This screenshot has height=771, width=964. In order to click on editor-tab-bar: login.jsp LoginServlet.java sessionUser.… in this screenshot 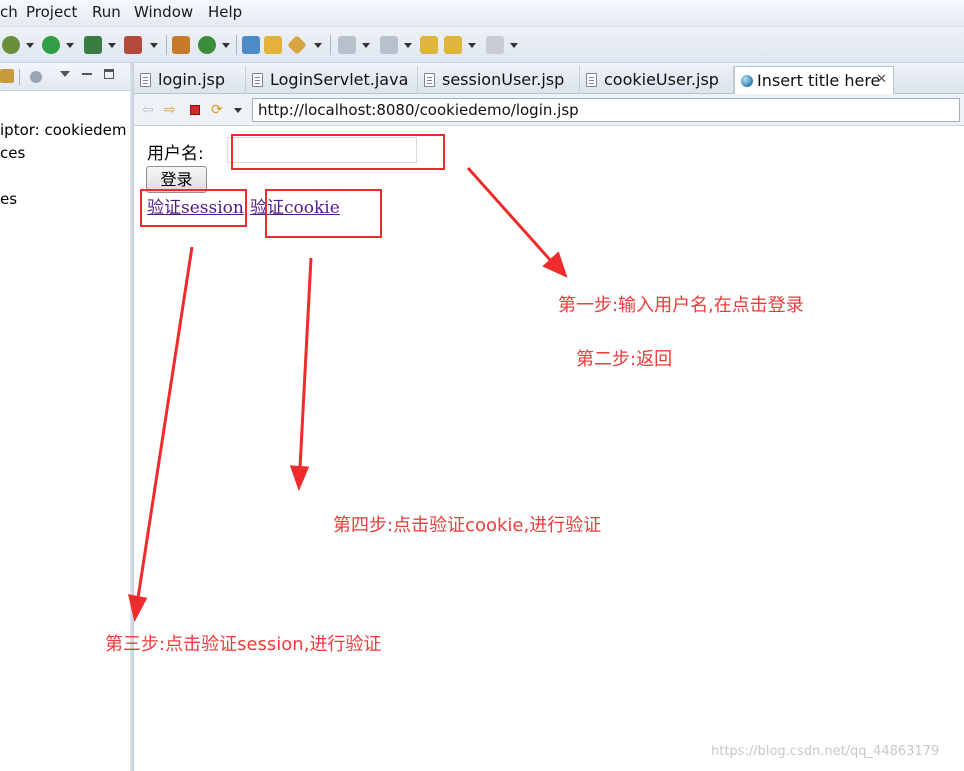, I will do `click(549, 78)`.